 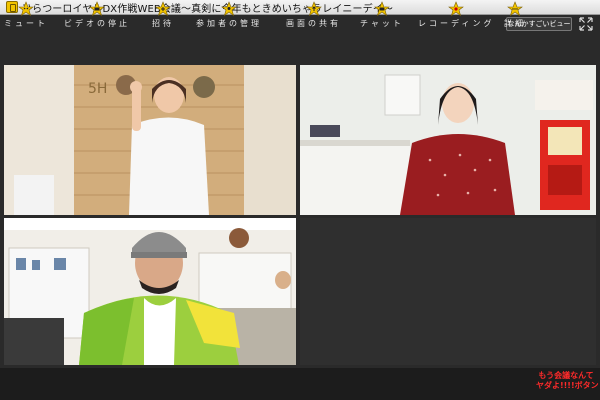 I want to click on video-stop-label: ビデオの停止, so click(x=97, y=23).